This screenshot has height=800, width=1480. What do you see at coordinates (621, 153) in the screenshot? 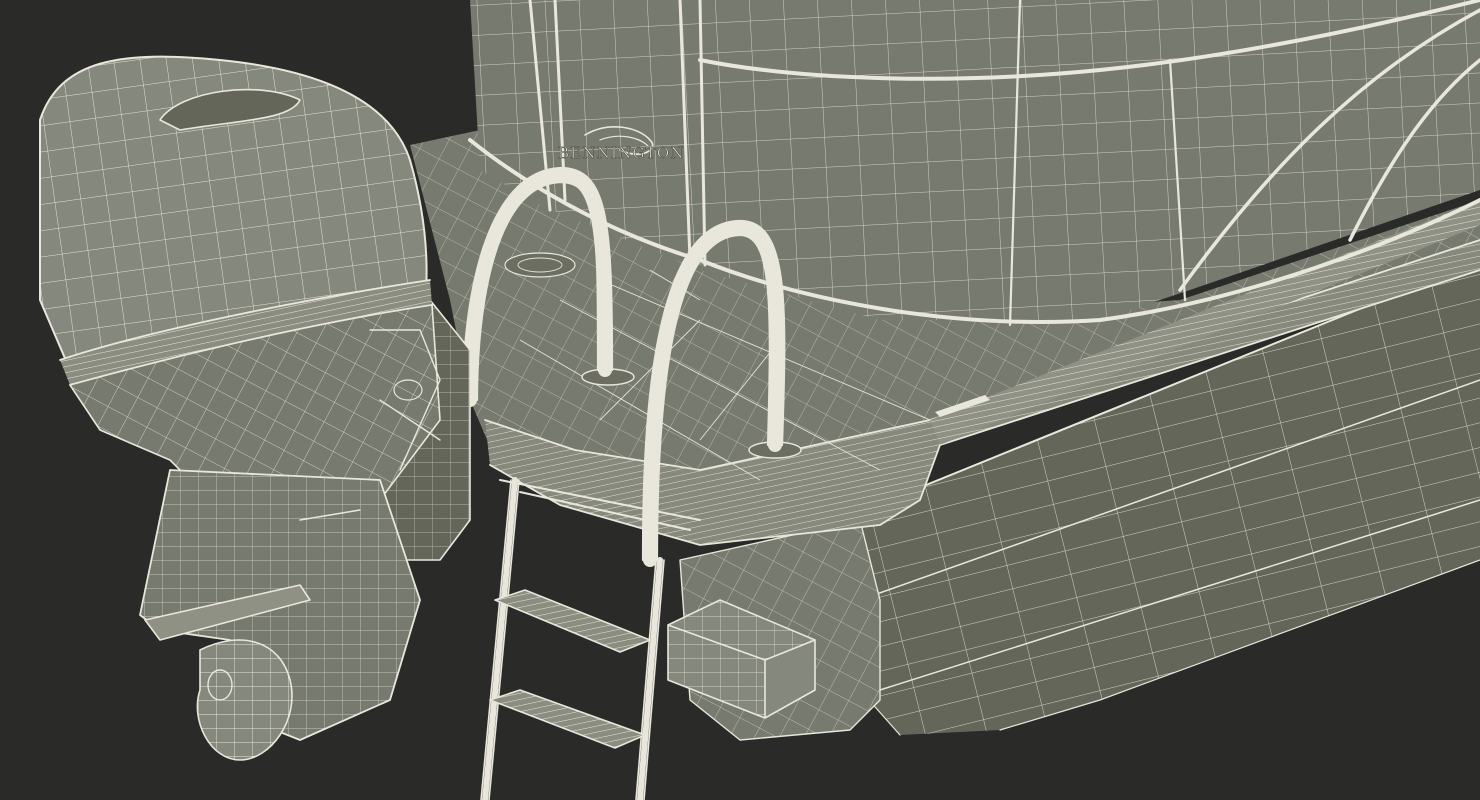
I see `brand-label: BENNINGTON` at bounding box center [621, 153].